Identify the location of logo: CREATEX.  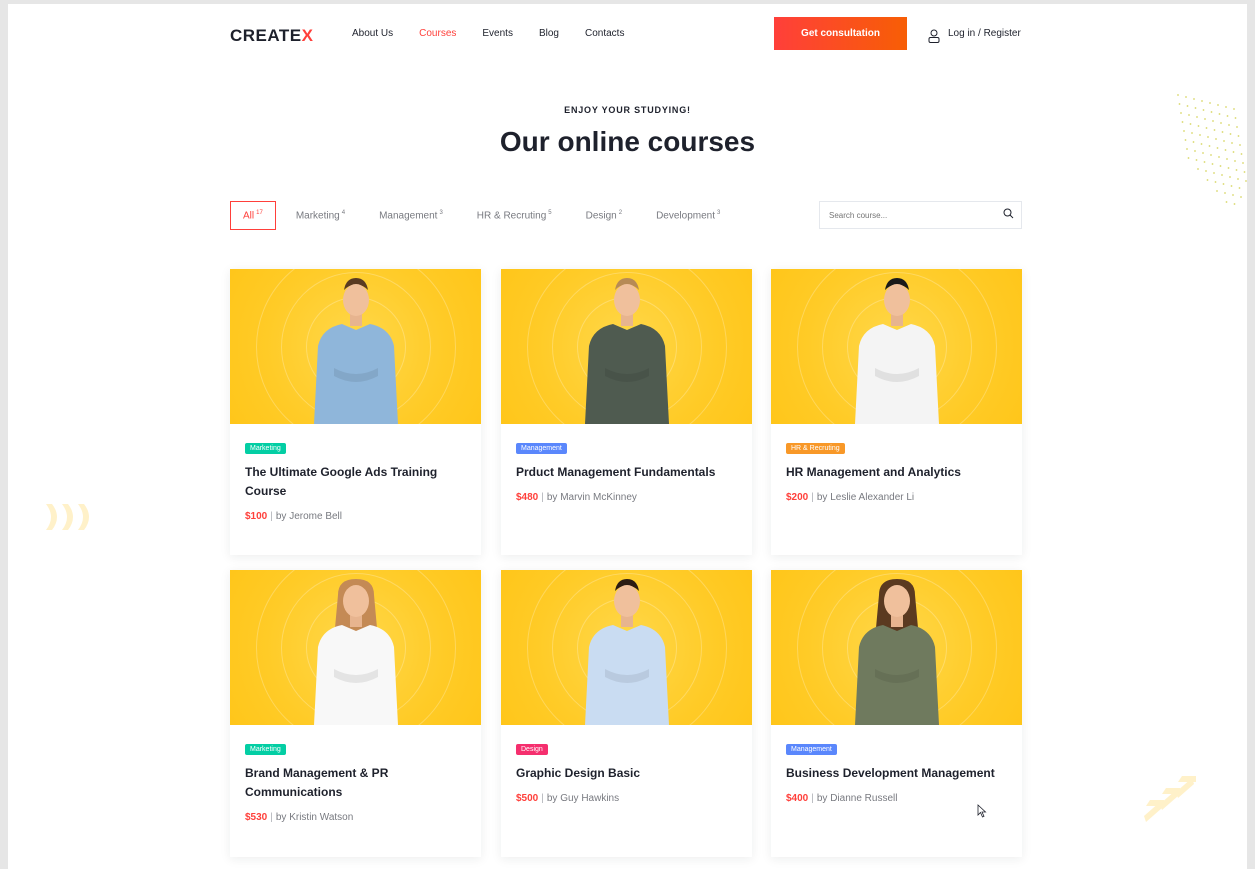
(271, 36).